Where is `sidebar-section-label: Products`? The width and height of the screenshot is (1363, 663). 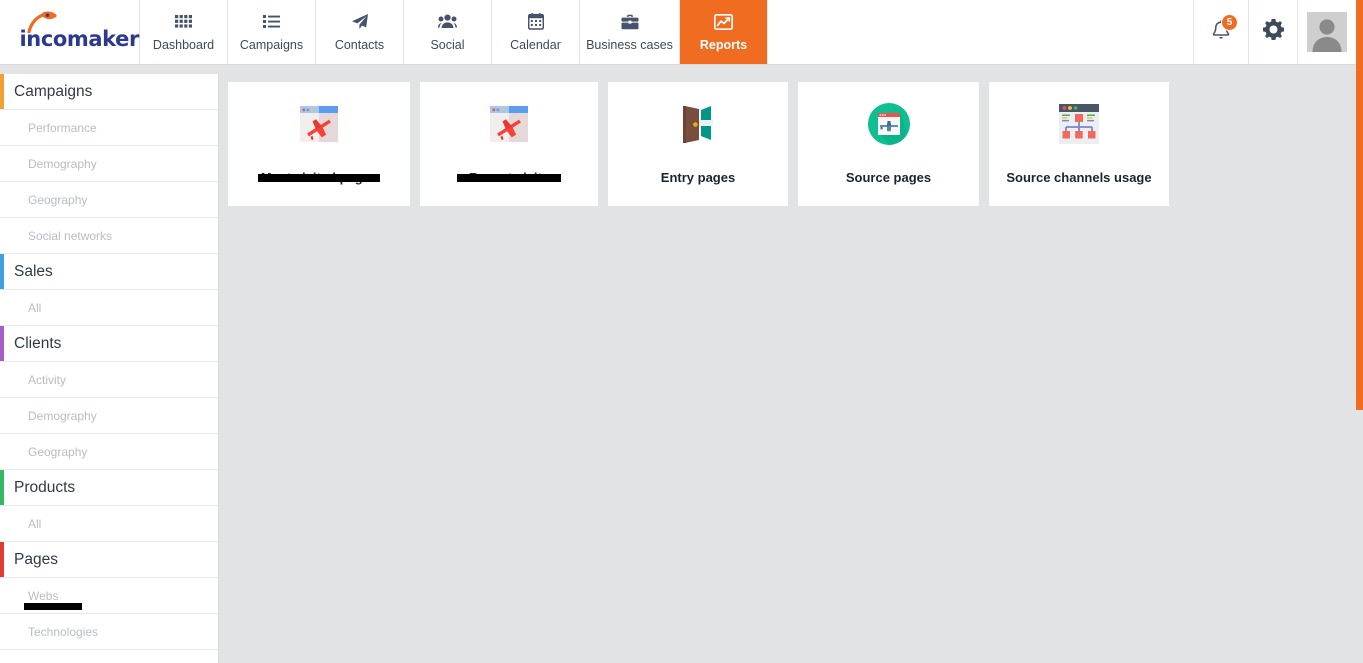 sidebar-section-label: Products is located at coordinates (45, 487).